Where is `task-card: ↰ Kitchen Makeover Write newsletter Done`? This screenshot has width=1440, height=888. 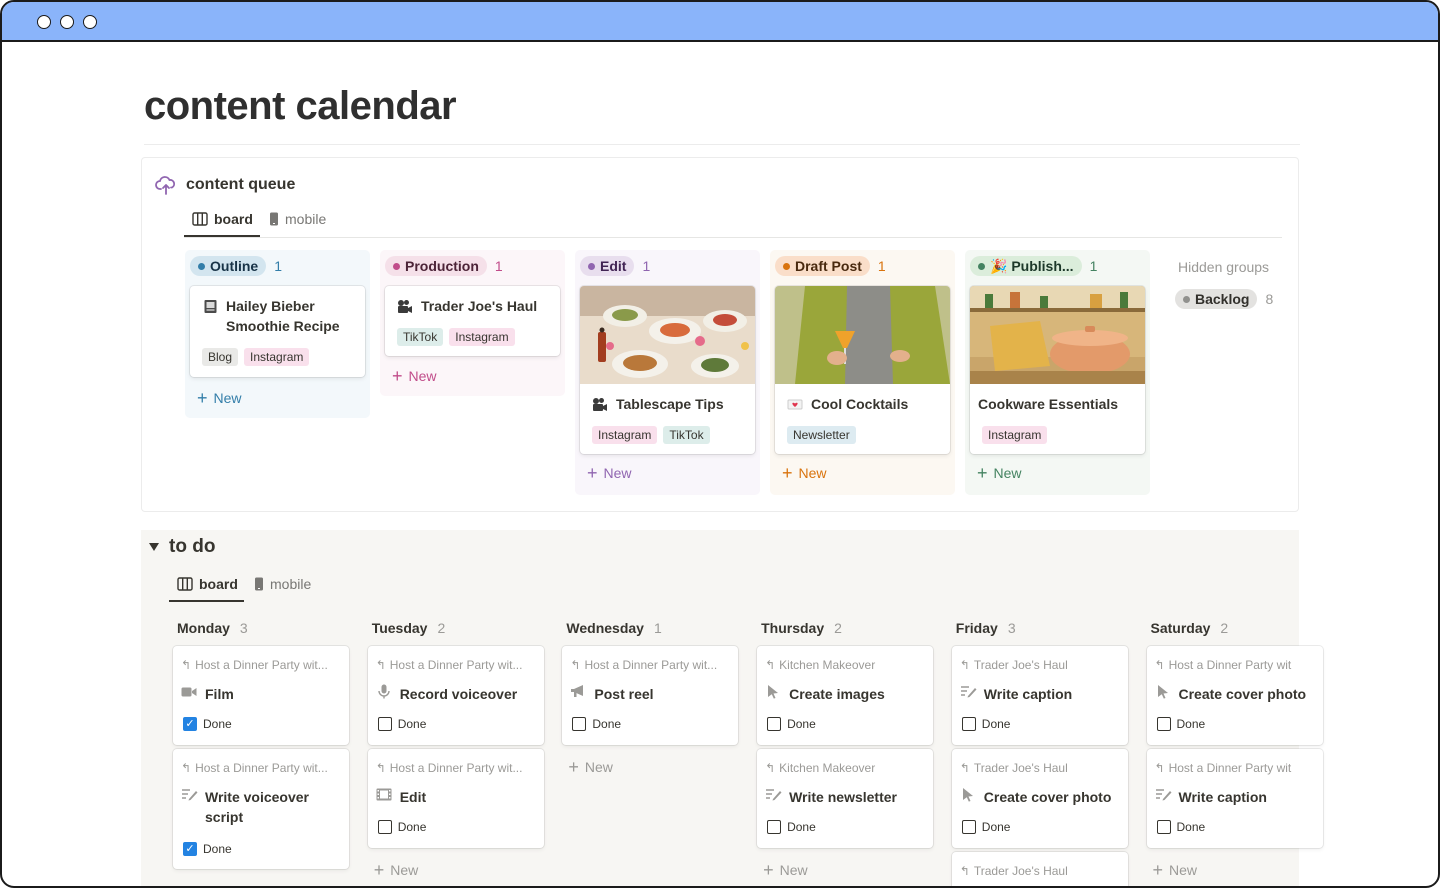
task-card: ↰ Kitchen Makeover Write newsletter Done is located at coordinates (845, 798).